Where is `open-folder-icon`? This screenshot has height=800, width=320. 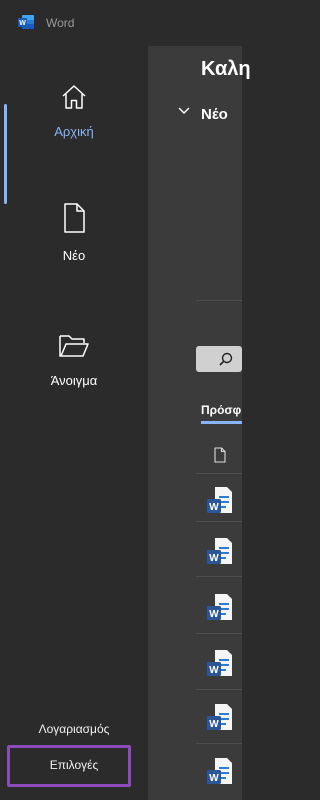 open-folder-icon is located at coordinates (74, 346).